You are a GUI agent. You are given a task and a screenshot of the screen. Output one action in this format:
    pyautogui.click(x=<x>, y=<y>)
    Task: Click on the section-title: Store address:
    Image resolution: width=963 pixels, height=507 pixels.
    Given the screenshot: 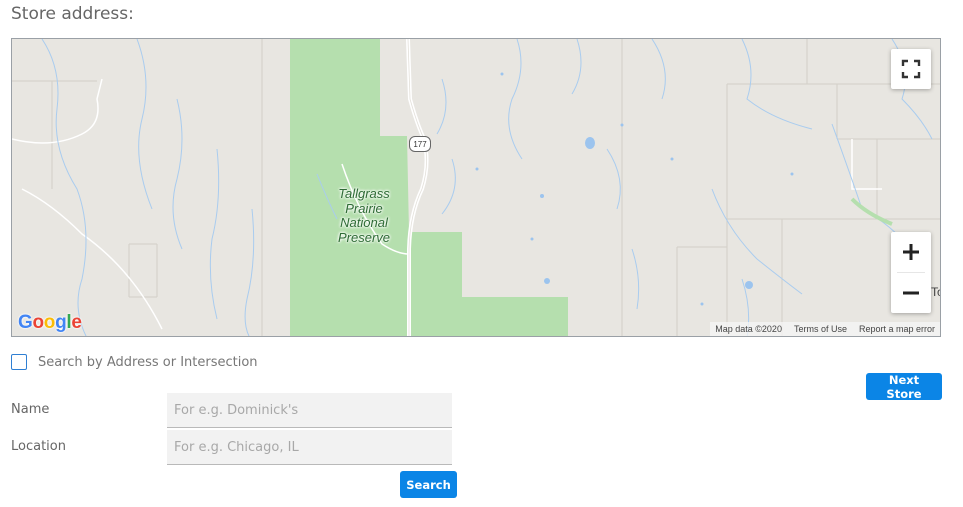 What is the action you would take?
    pyautogui.click(x=72, y=14)
    